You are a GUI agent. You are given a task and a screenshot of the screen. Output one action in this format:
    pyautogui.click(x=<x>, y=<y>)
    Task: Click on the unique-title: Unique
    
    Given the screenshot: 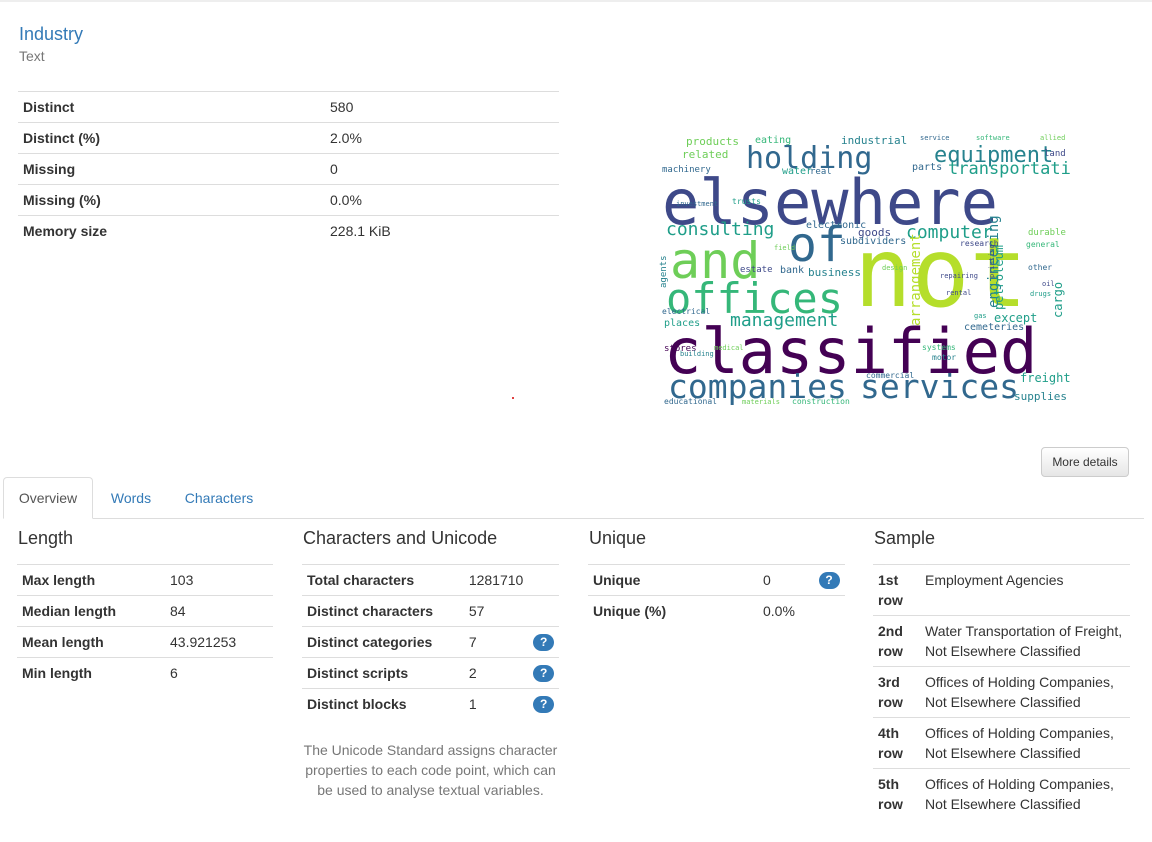 What is the action you would take?
    pyautogui.click(x=618, y=538)
    